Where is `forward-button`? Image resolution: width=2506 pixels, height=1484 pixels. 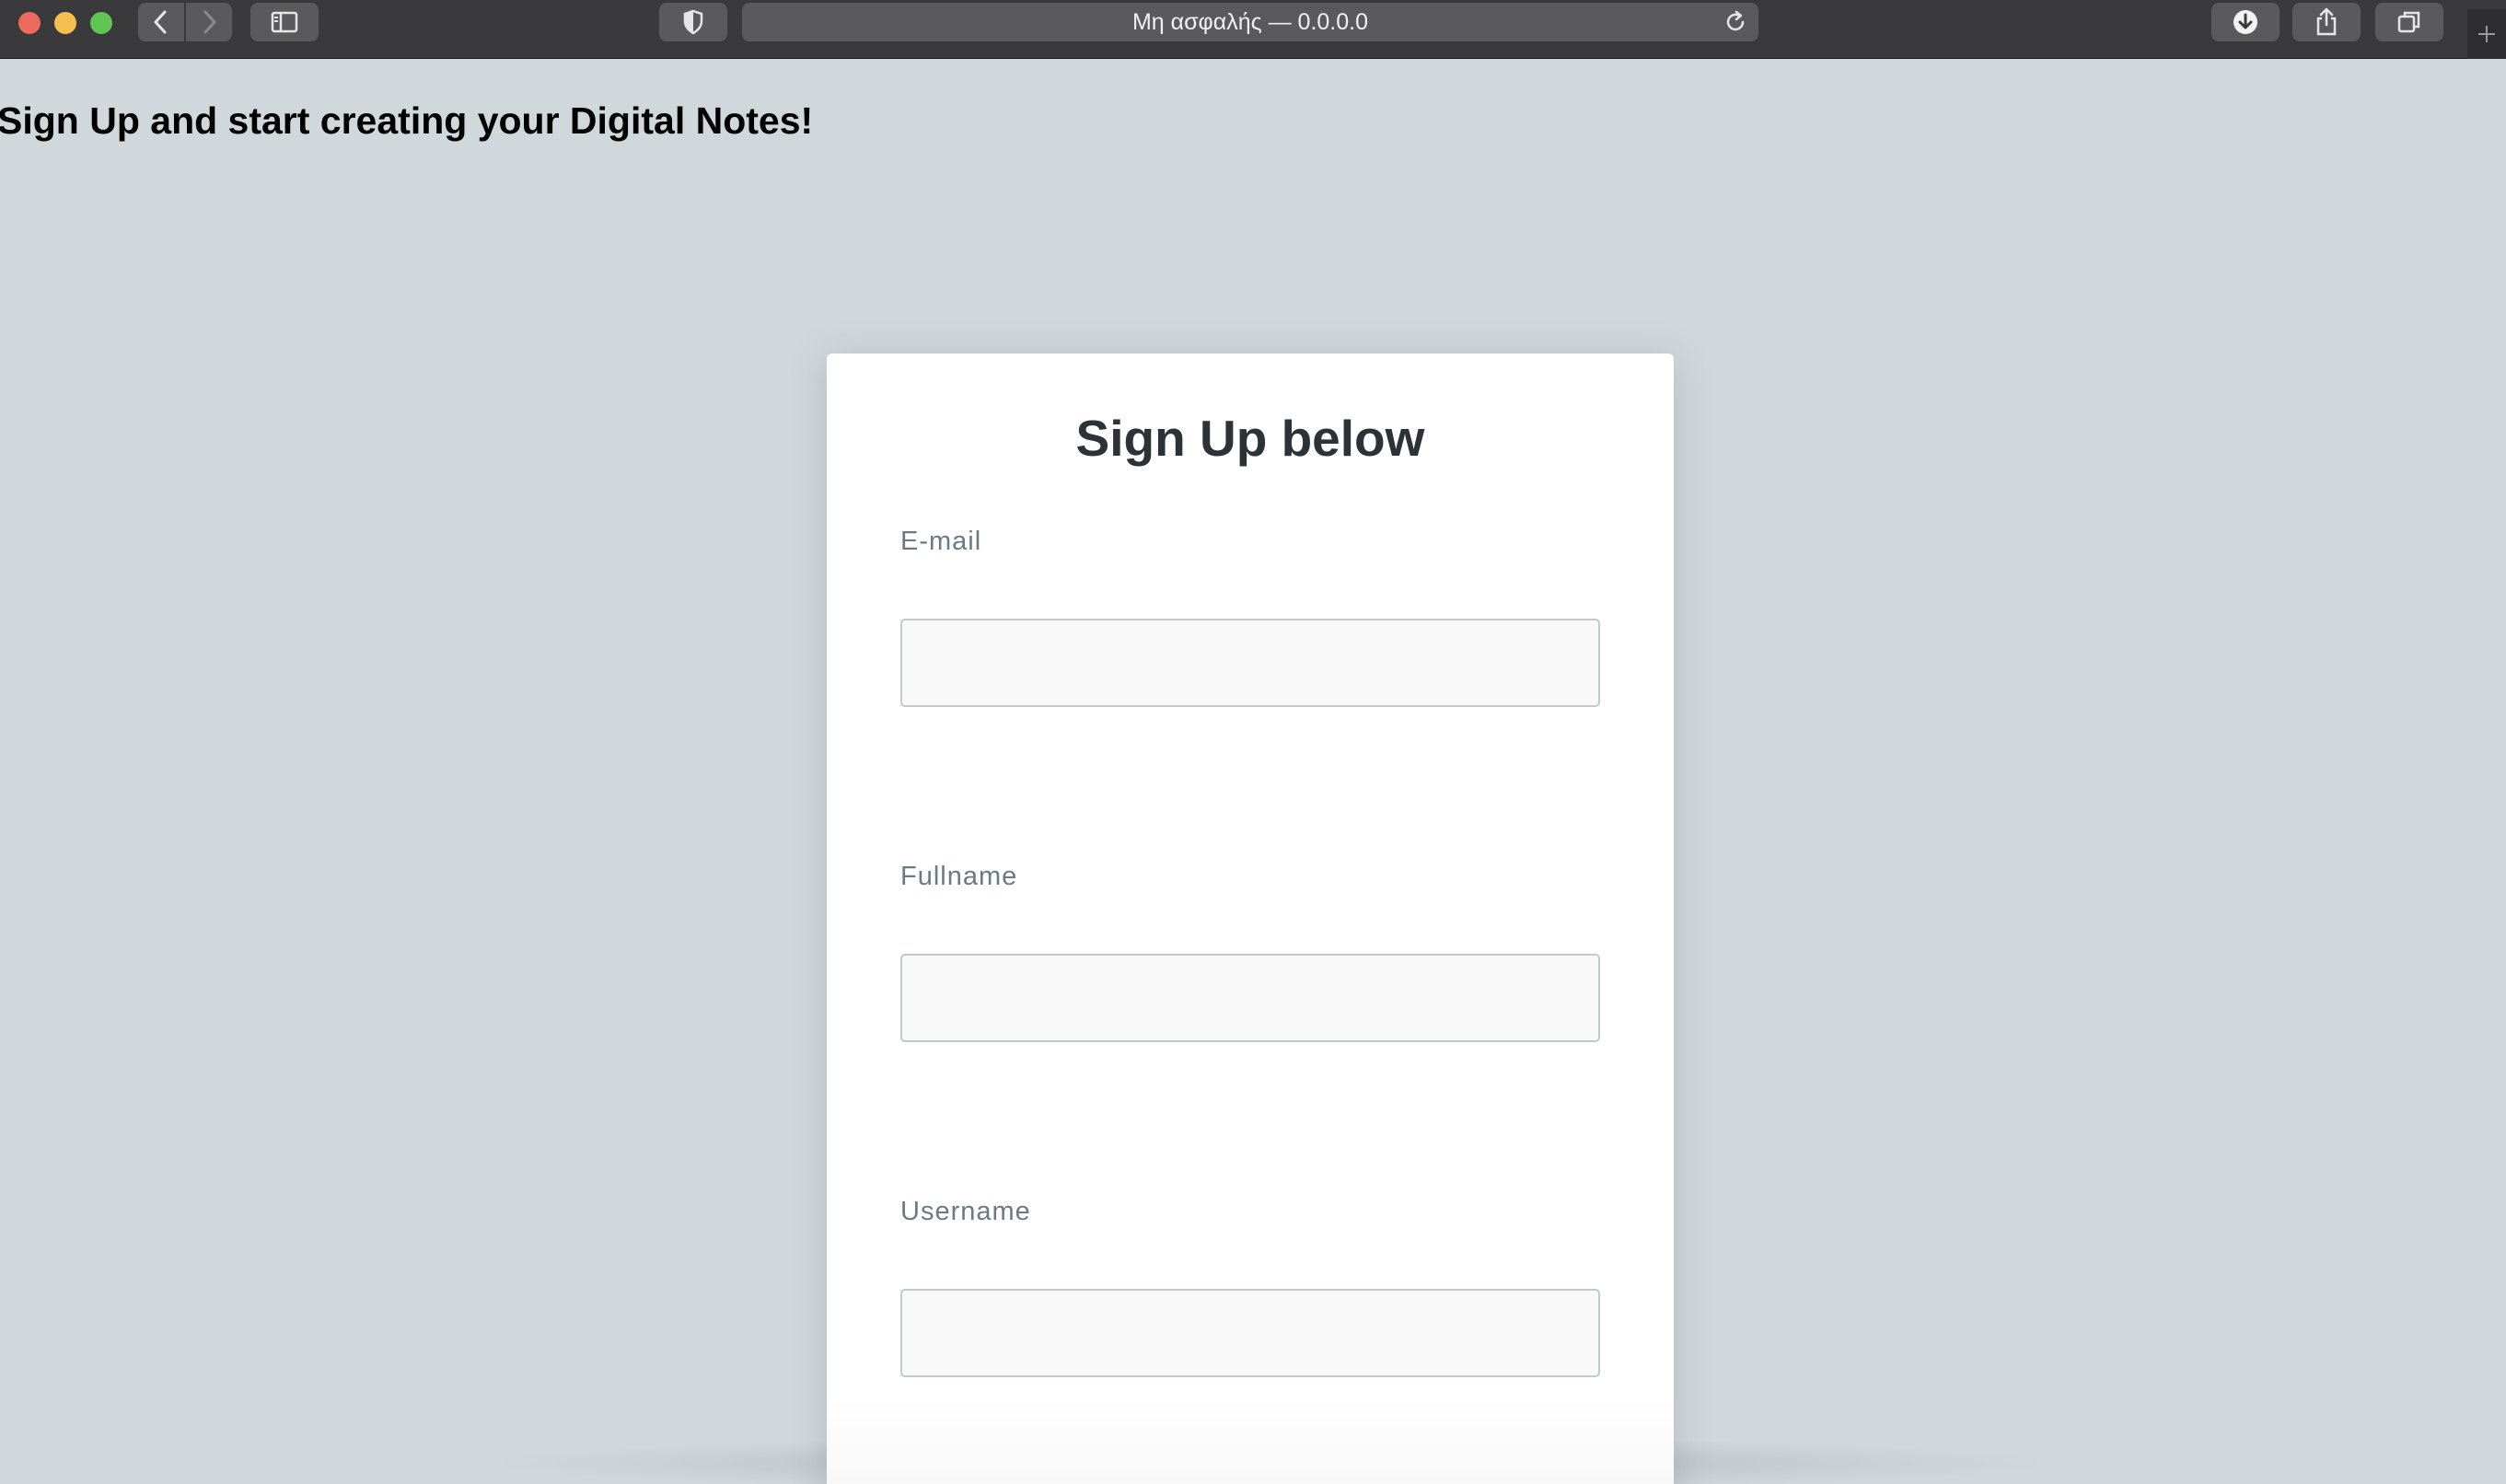
forward-button is located at coordinates (209, 22).